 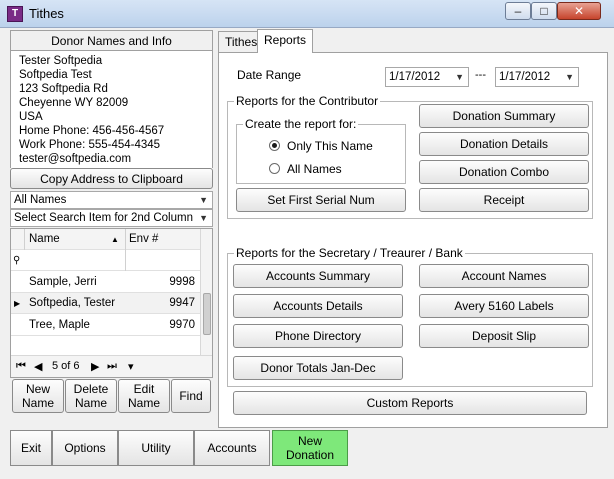 I want to click on table-row: Tree, Maple 9970, so click(x=106, y=325).